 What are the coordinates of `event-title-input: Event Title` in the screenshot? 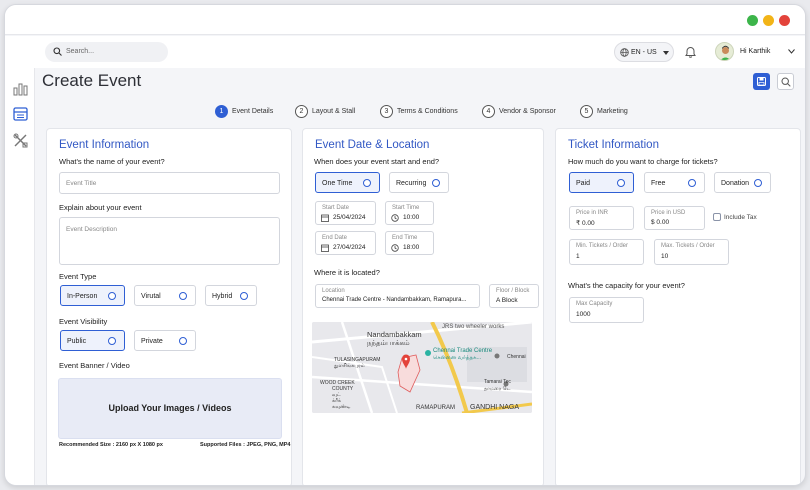 It's located at (169, 183).